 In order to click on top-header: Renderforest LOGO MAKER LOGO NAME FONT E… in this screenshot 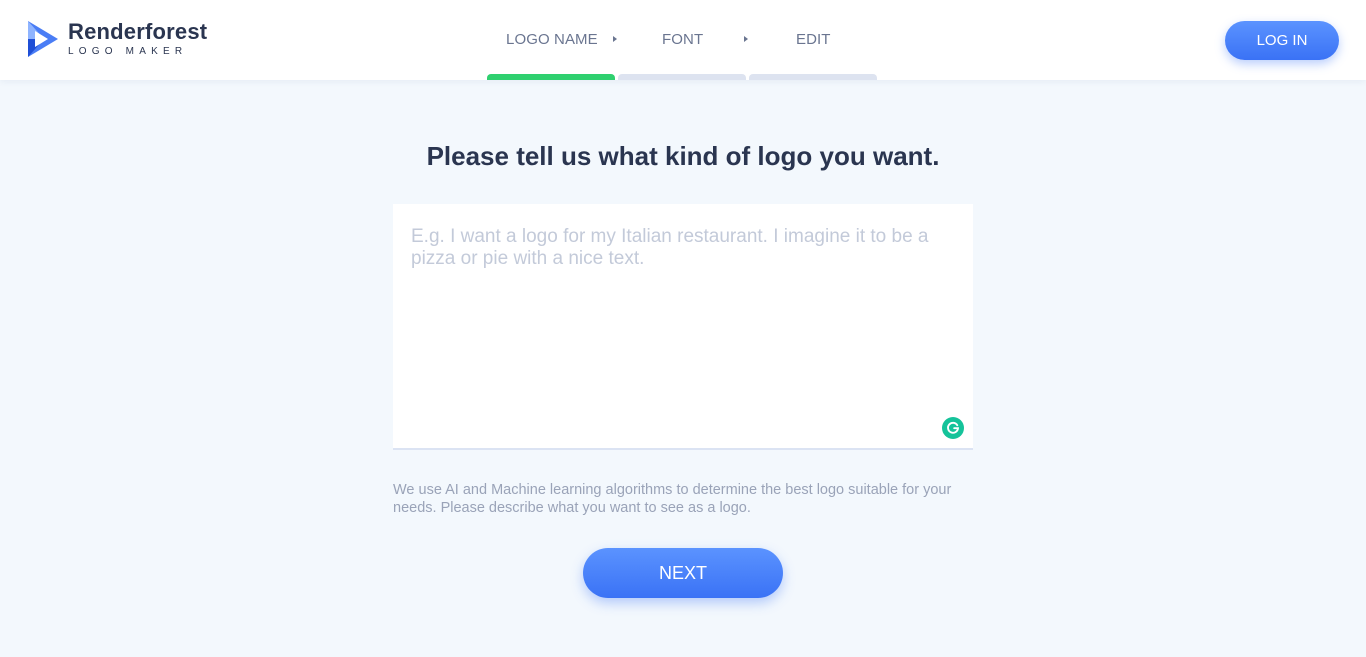, I will do `click(683, 40)`.